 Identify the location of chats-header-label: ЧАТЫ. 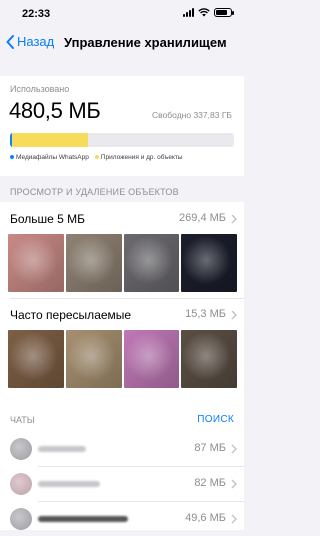
(22, 420).